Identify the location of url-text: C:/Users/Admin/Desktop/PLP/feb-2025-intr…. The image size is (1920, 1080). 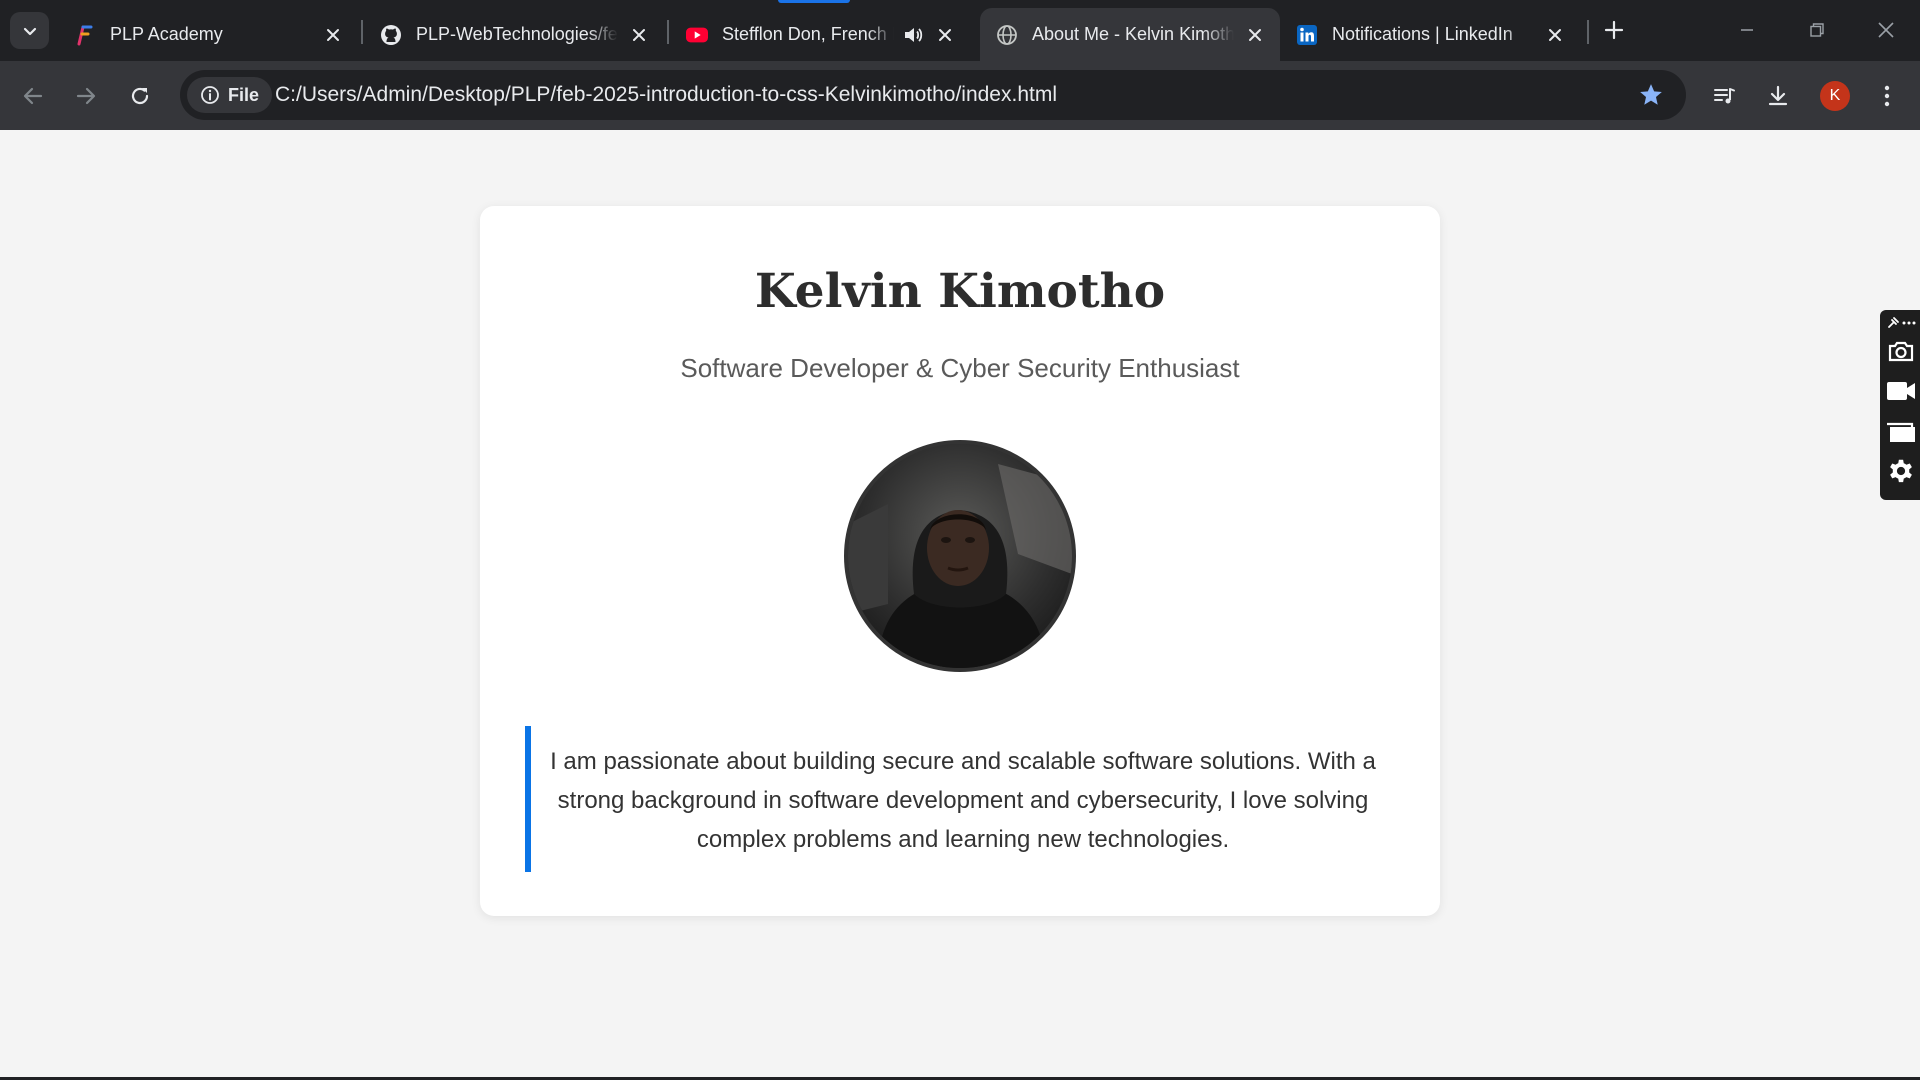
(666, 95).